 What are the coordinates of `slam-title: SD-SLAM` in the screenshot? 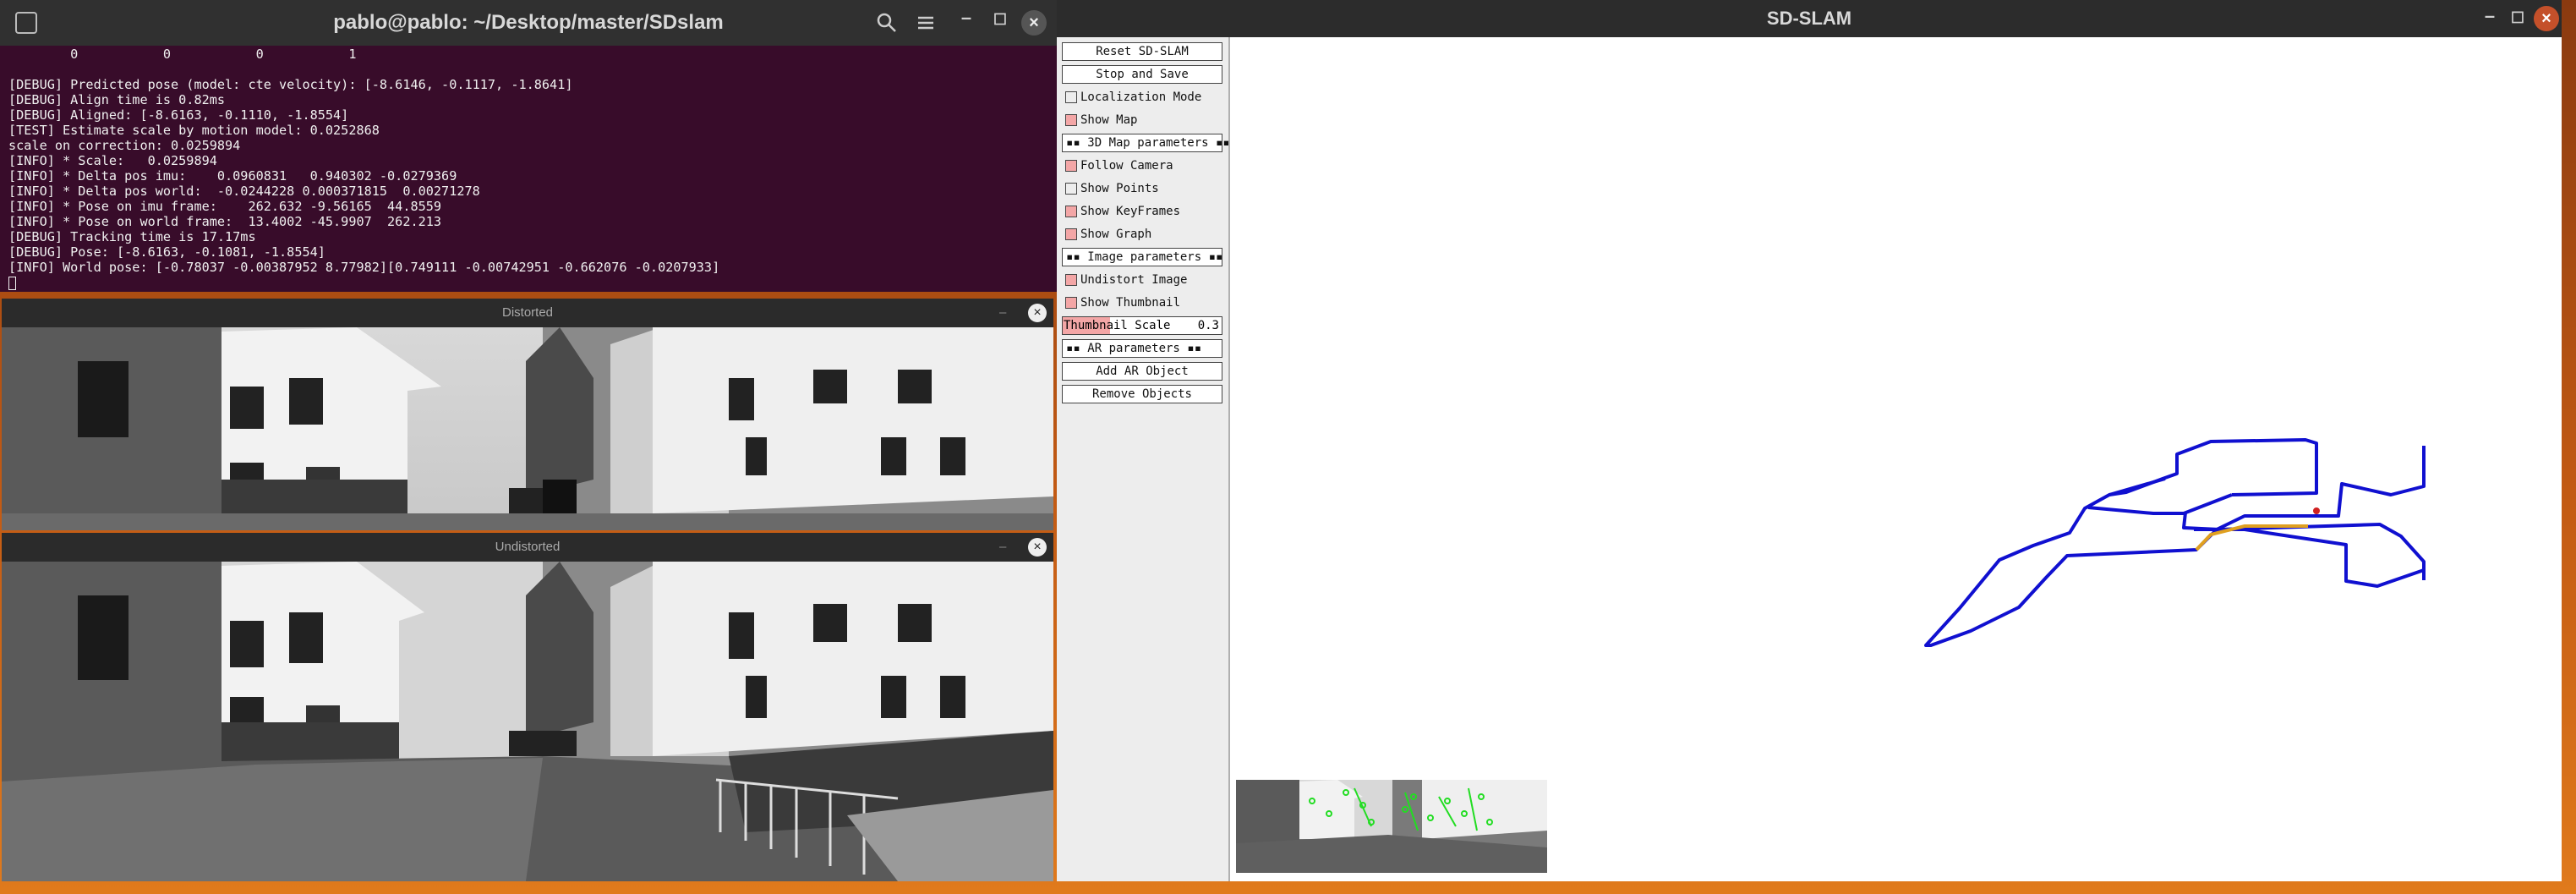 It's located at (1809, 19).